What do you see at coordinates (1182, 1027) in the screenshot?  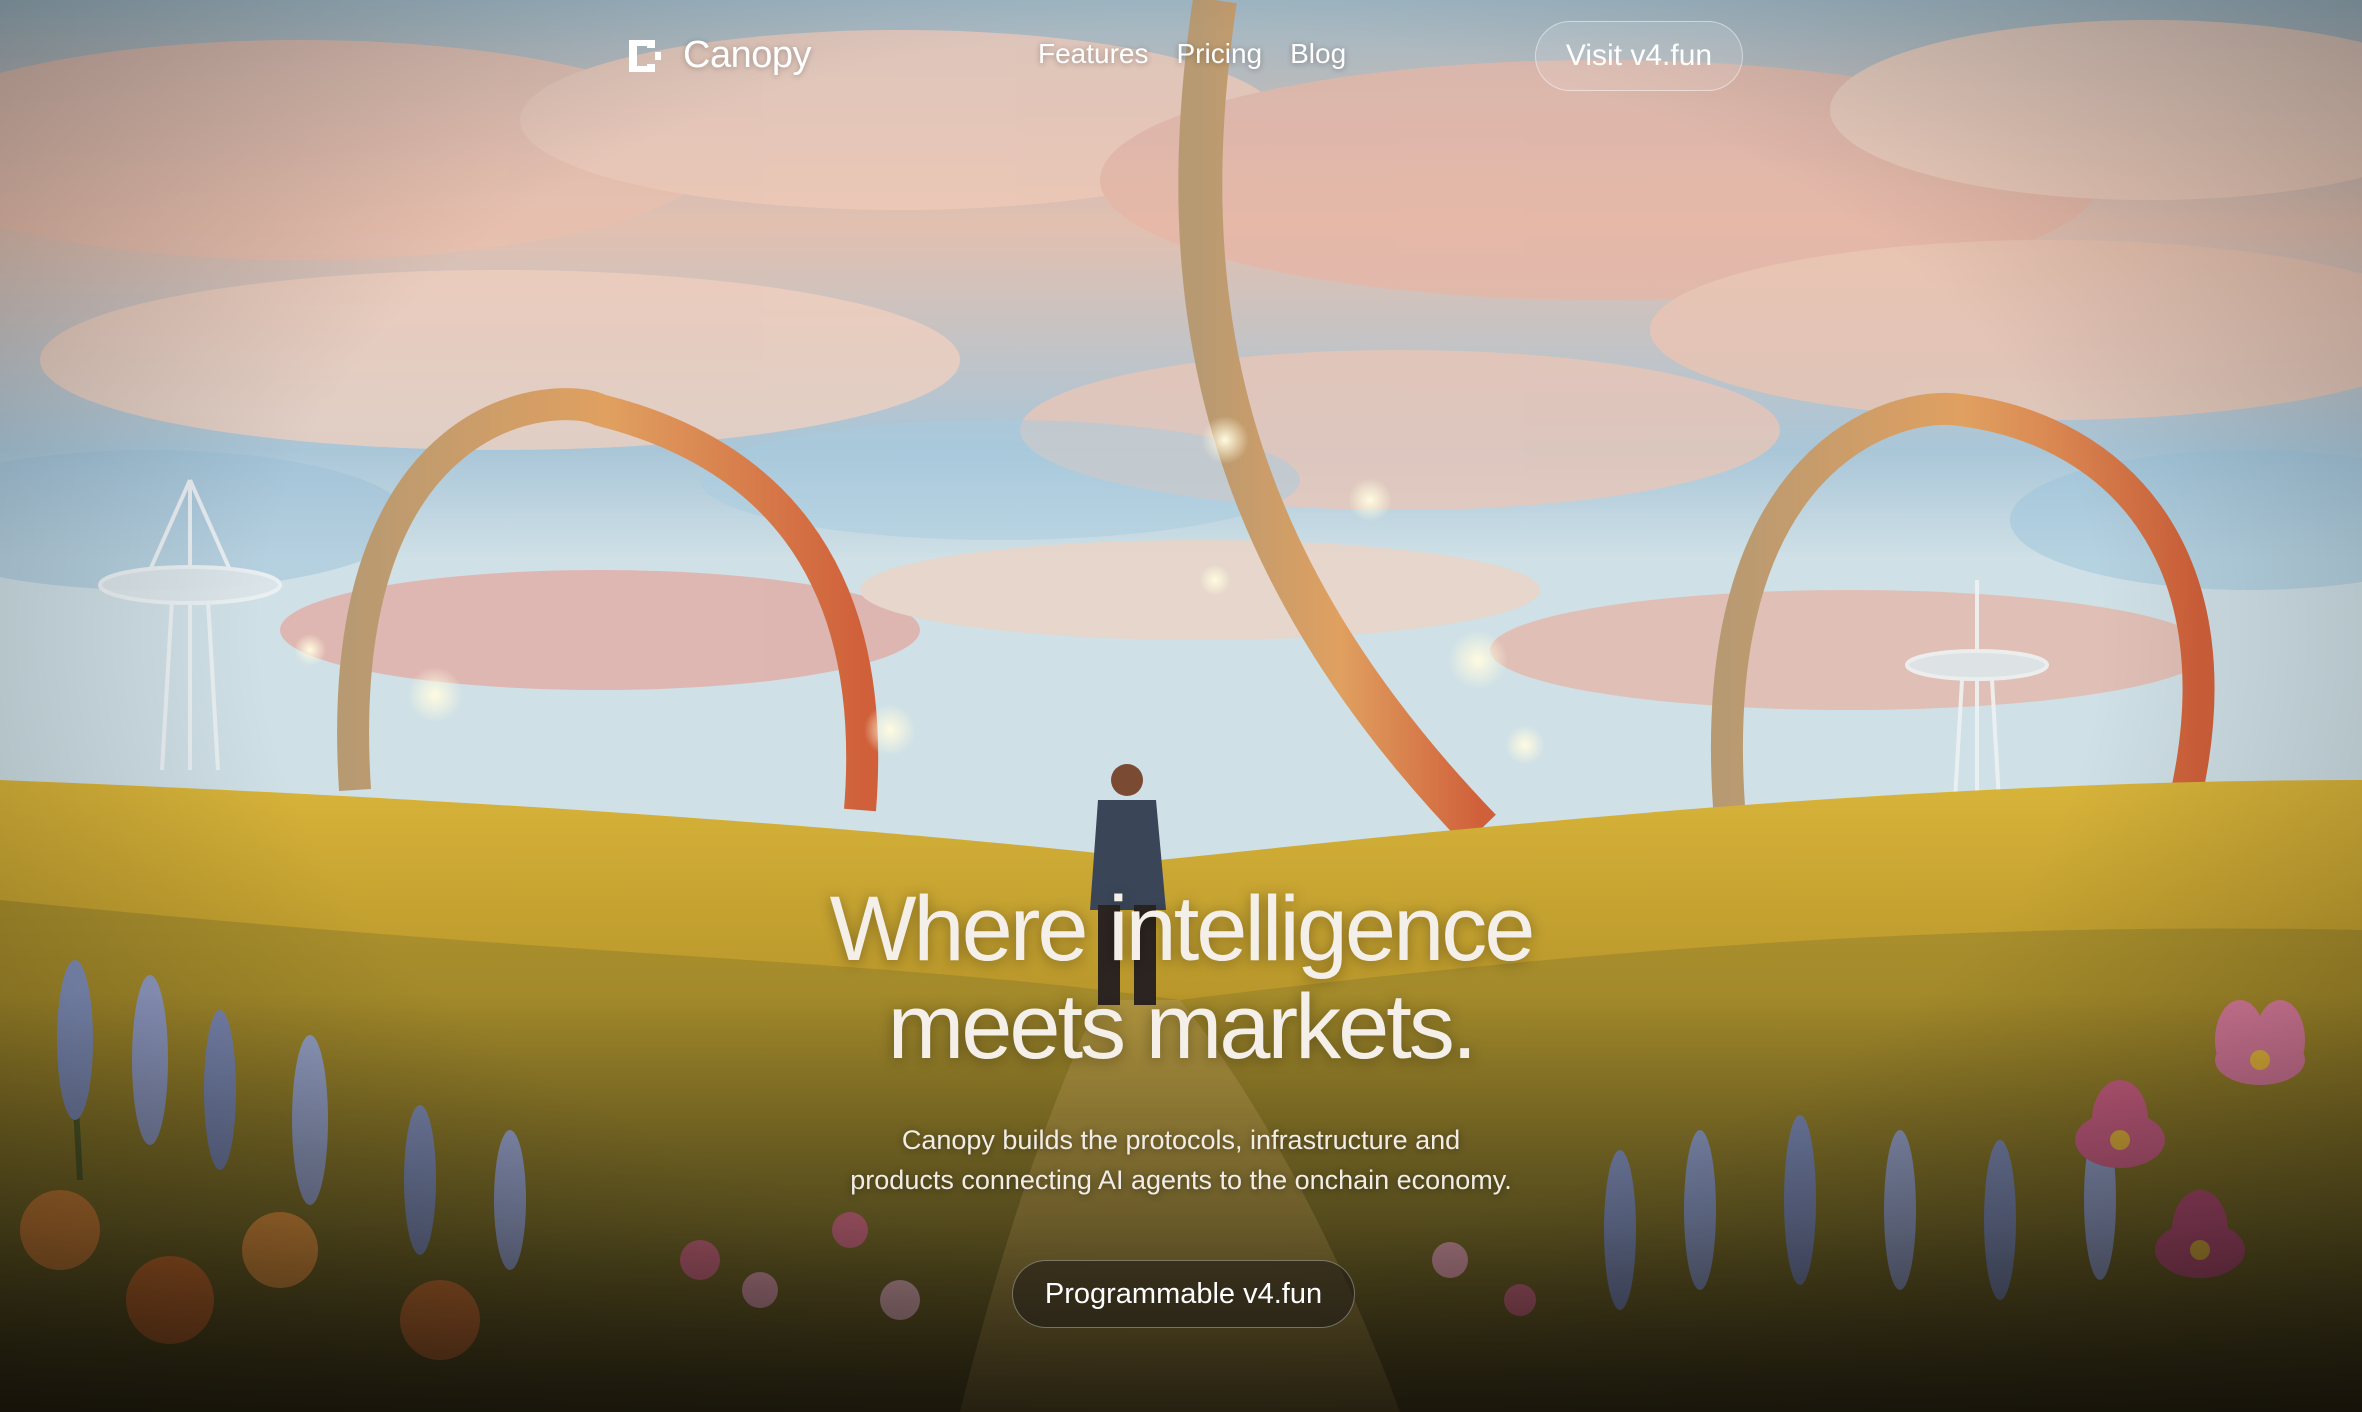 I see `hero-title-line-2: meets markets.` at bounding box center [1182, 1027].